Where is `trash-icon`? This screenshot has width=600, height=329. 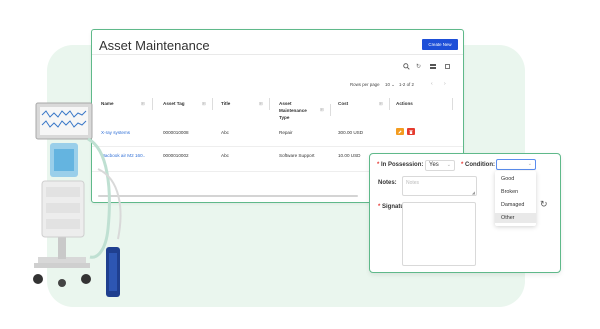 trash-icon is located at coordinates (411, 131).